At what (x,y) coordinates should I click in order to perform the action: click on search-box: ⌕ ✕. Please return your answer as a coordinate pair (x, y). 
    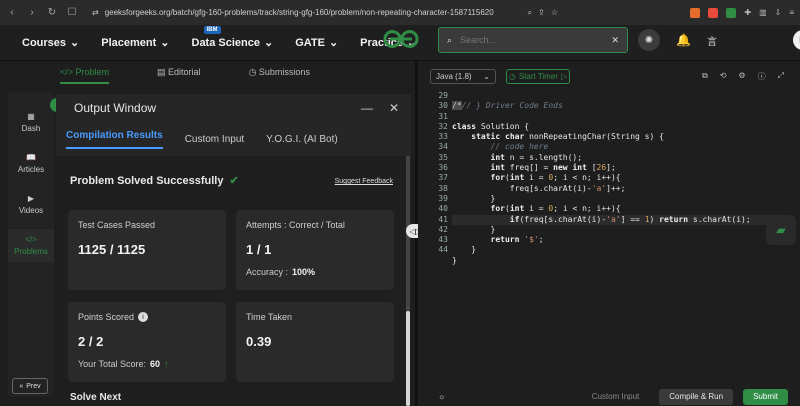
    Looking at the image, I should click on (533, 40).